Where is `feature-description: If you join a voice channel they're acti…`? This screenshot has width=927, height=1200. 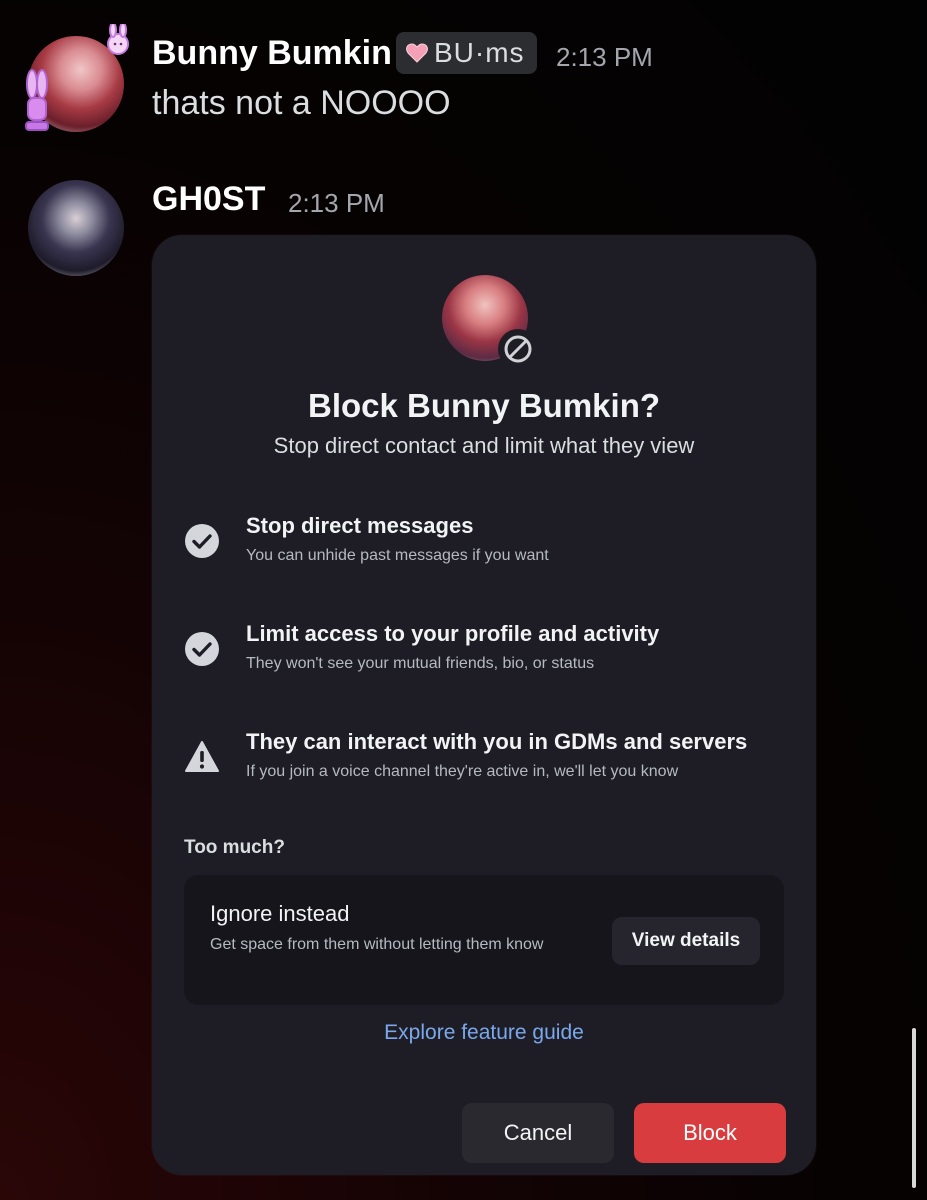
feature-description: If you join a voice channel they're acti… is located at coordinates (462, 771).